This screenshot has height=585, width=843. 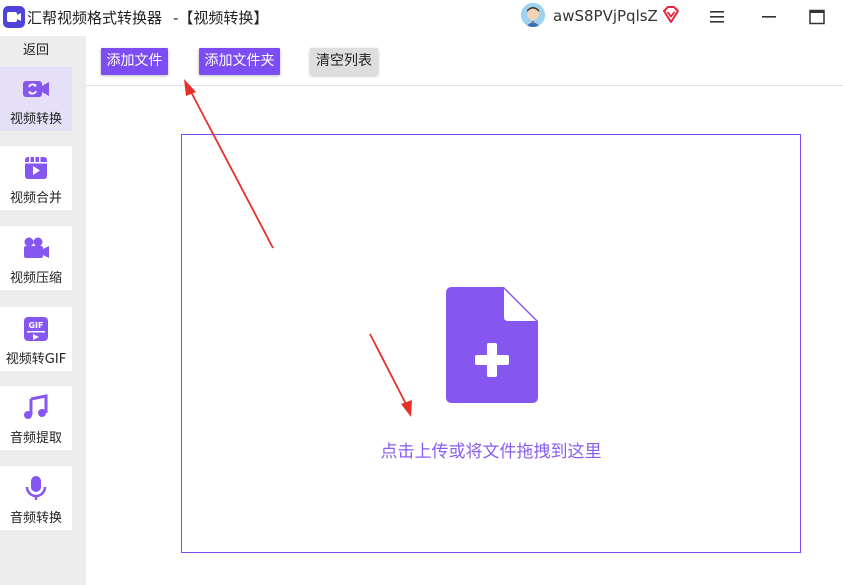 I want to click on maximize-icon, so click(x=817, y=17).